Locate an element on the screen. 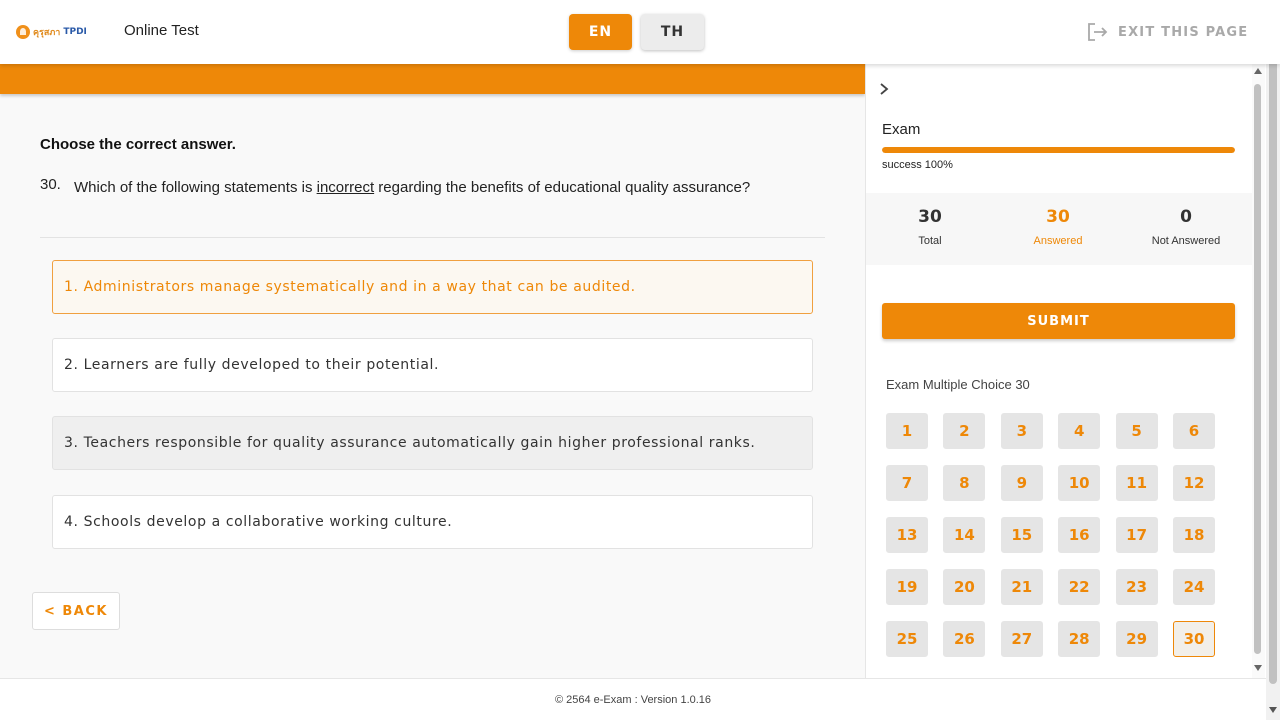 This screenshot has height=720, width=1280. exam-progress-fill is located at coordinates (1058, 150).